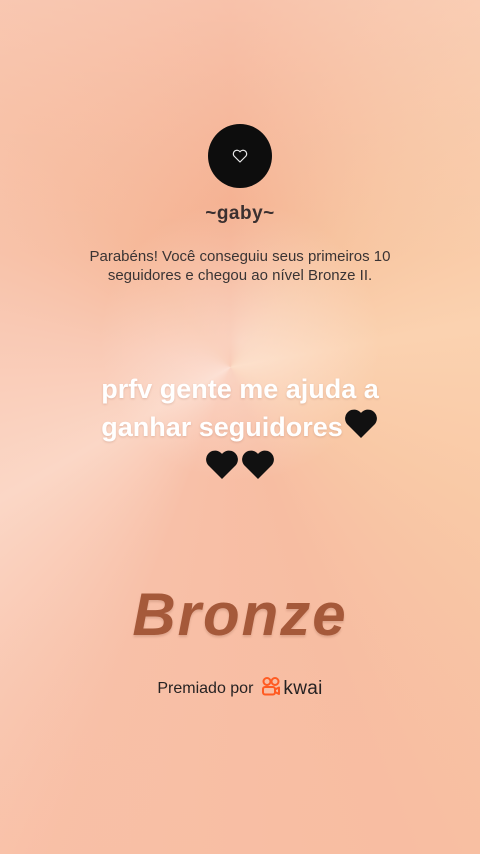 This screenshot has width=480, height=854. What do you see at coordinates (205, 688) in the screenshot?
I see `awarded-by-label: Premiado por` at bounding box center [205, 688].